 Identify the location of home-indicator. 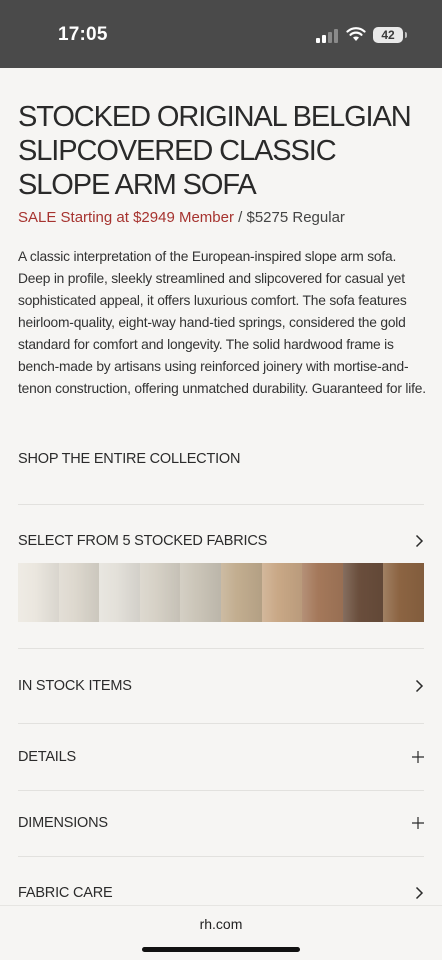
(221, 949).